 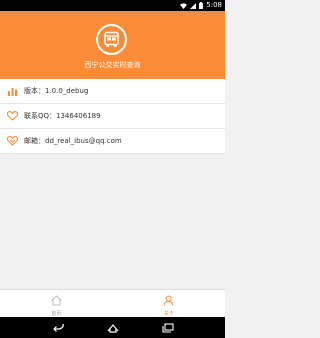 I want to click on wifi-icon, so click(x=184, y=5).